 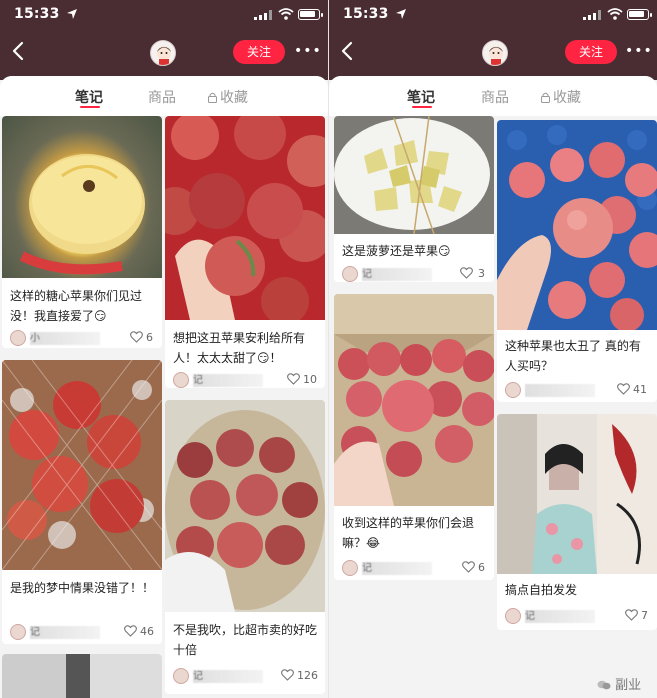 What do you see at coordinates (414, 400) in the screenshot?
I see `post-image-apple-box` at bounding box center [414, 400].